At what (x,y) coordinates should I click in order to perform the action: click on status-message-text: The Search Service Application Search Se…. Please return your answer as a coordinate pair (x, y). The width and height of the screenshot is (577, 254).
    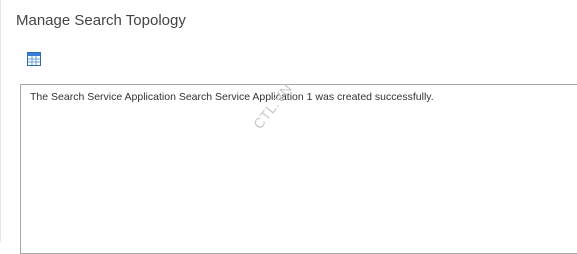
    Looking at the image, I should click on (232, 97).